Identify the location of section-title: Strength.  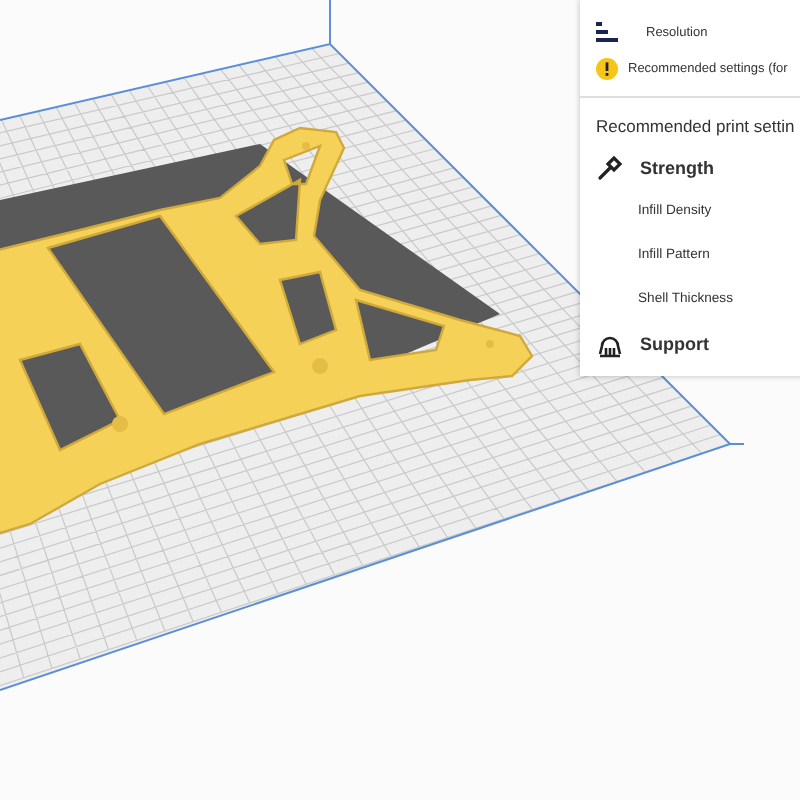
(677, 168).